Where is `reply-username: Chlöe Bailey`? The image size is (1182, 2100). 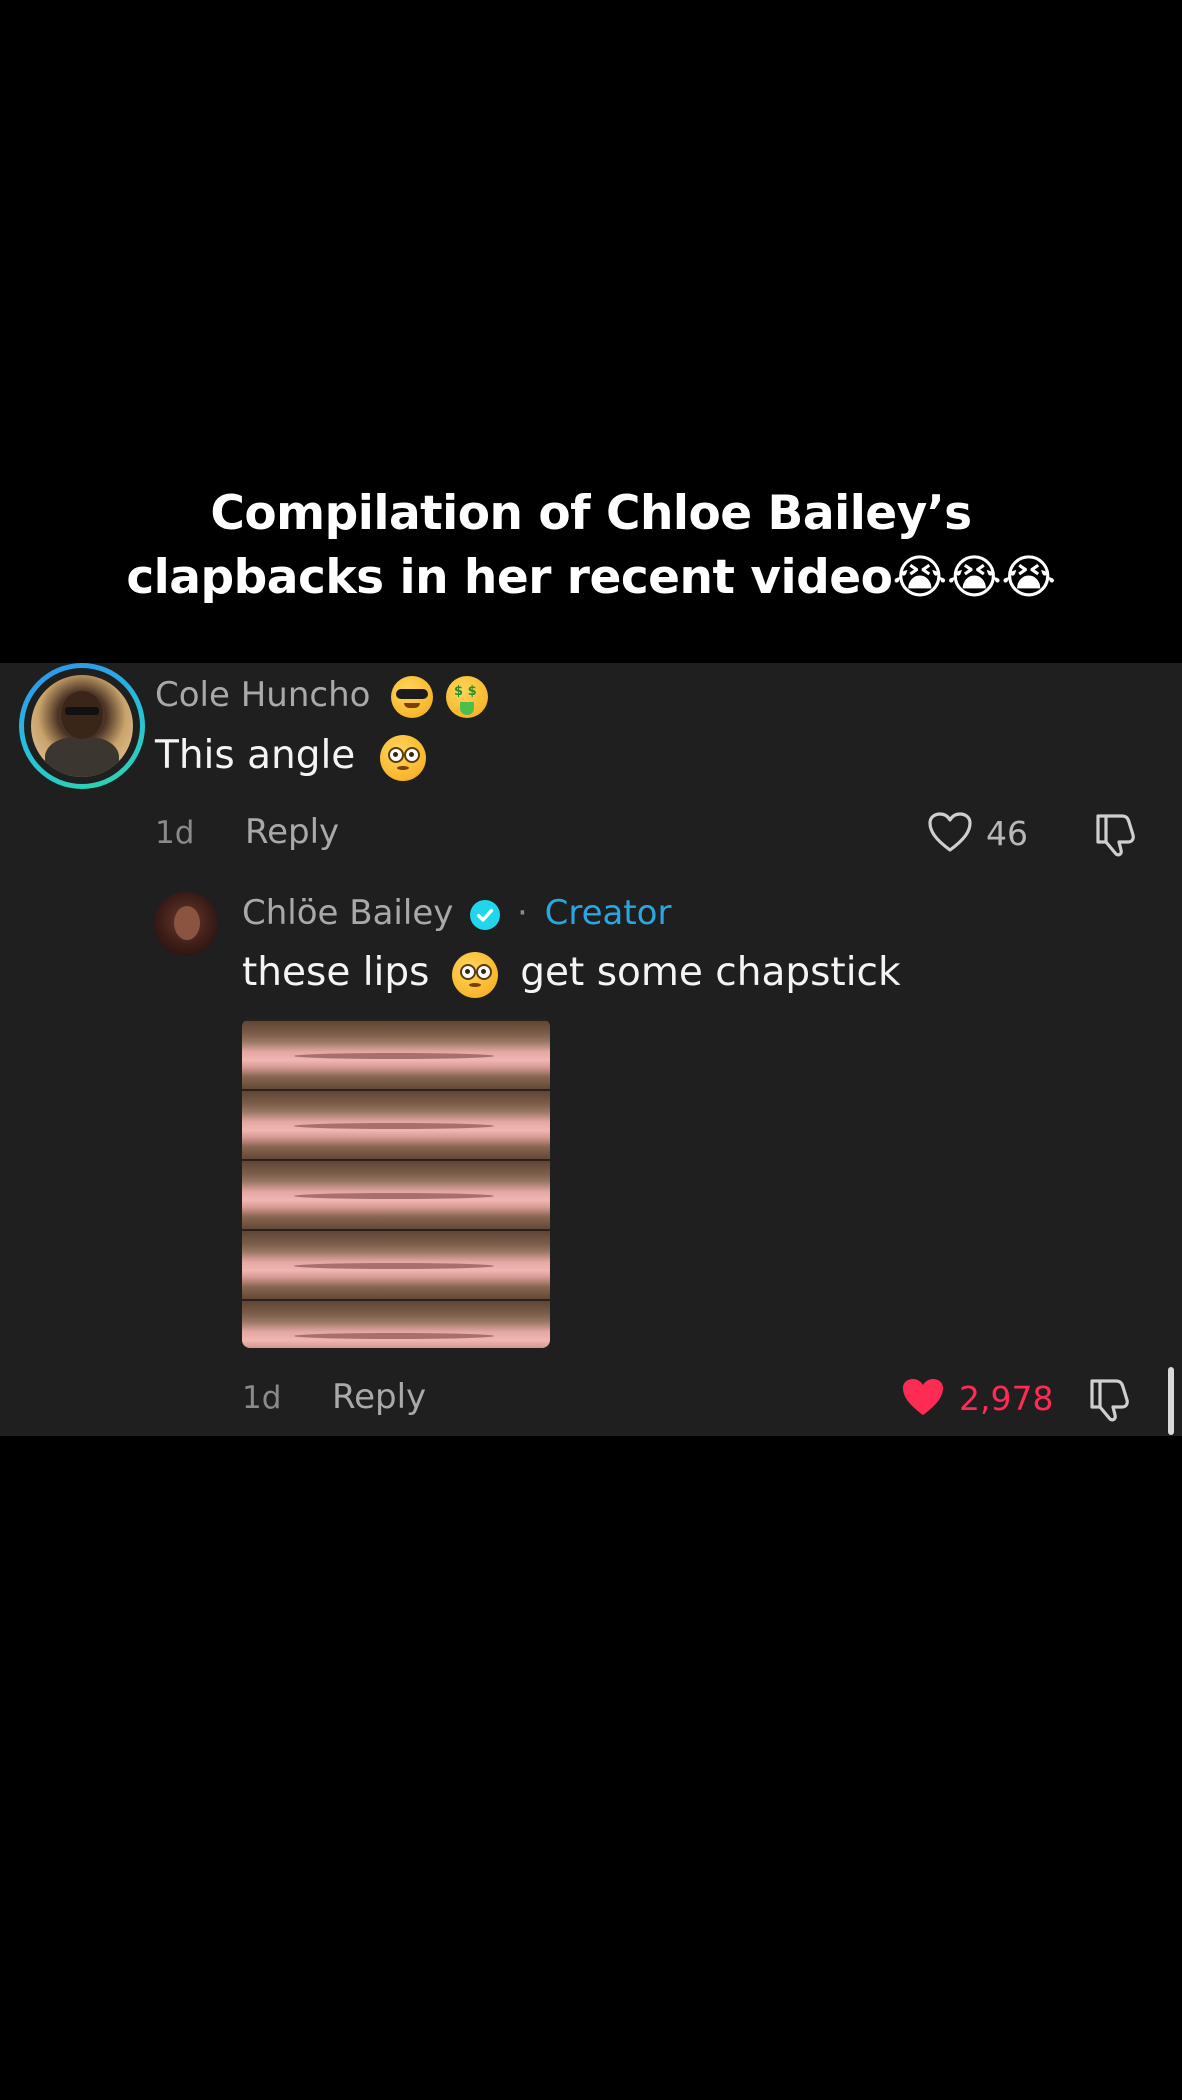 reply-username: Chlöe Bailey is located at coordinates (348, 913).